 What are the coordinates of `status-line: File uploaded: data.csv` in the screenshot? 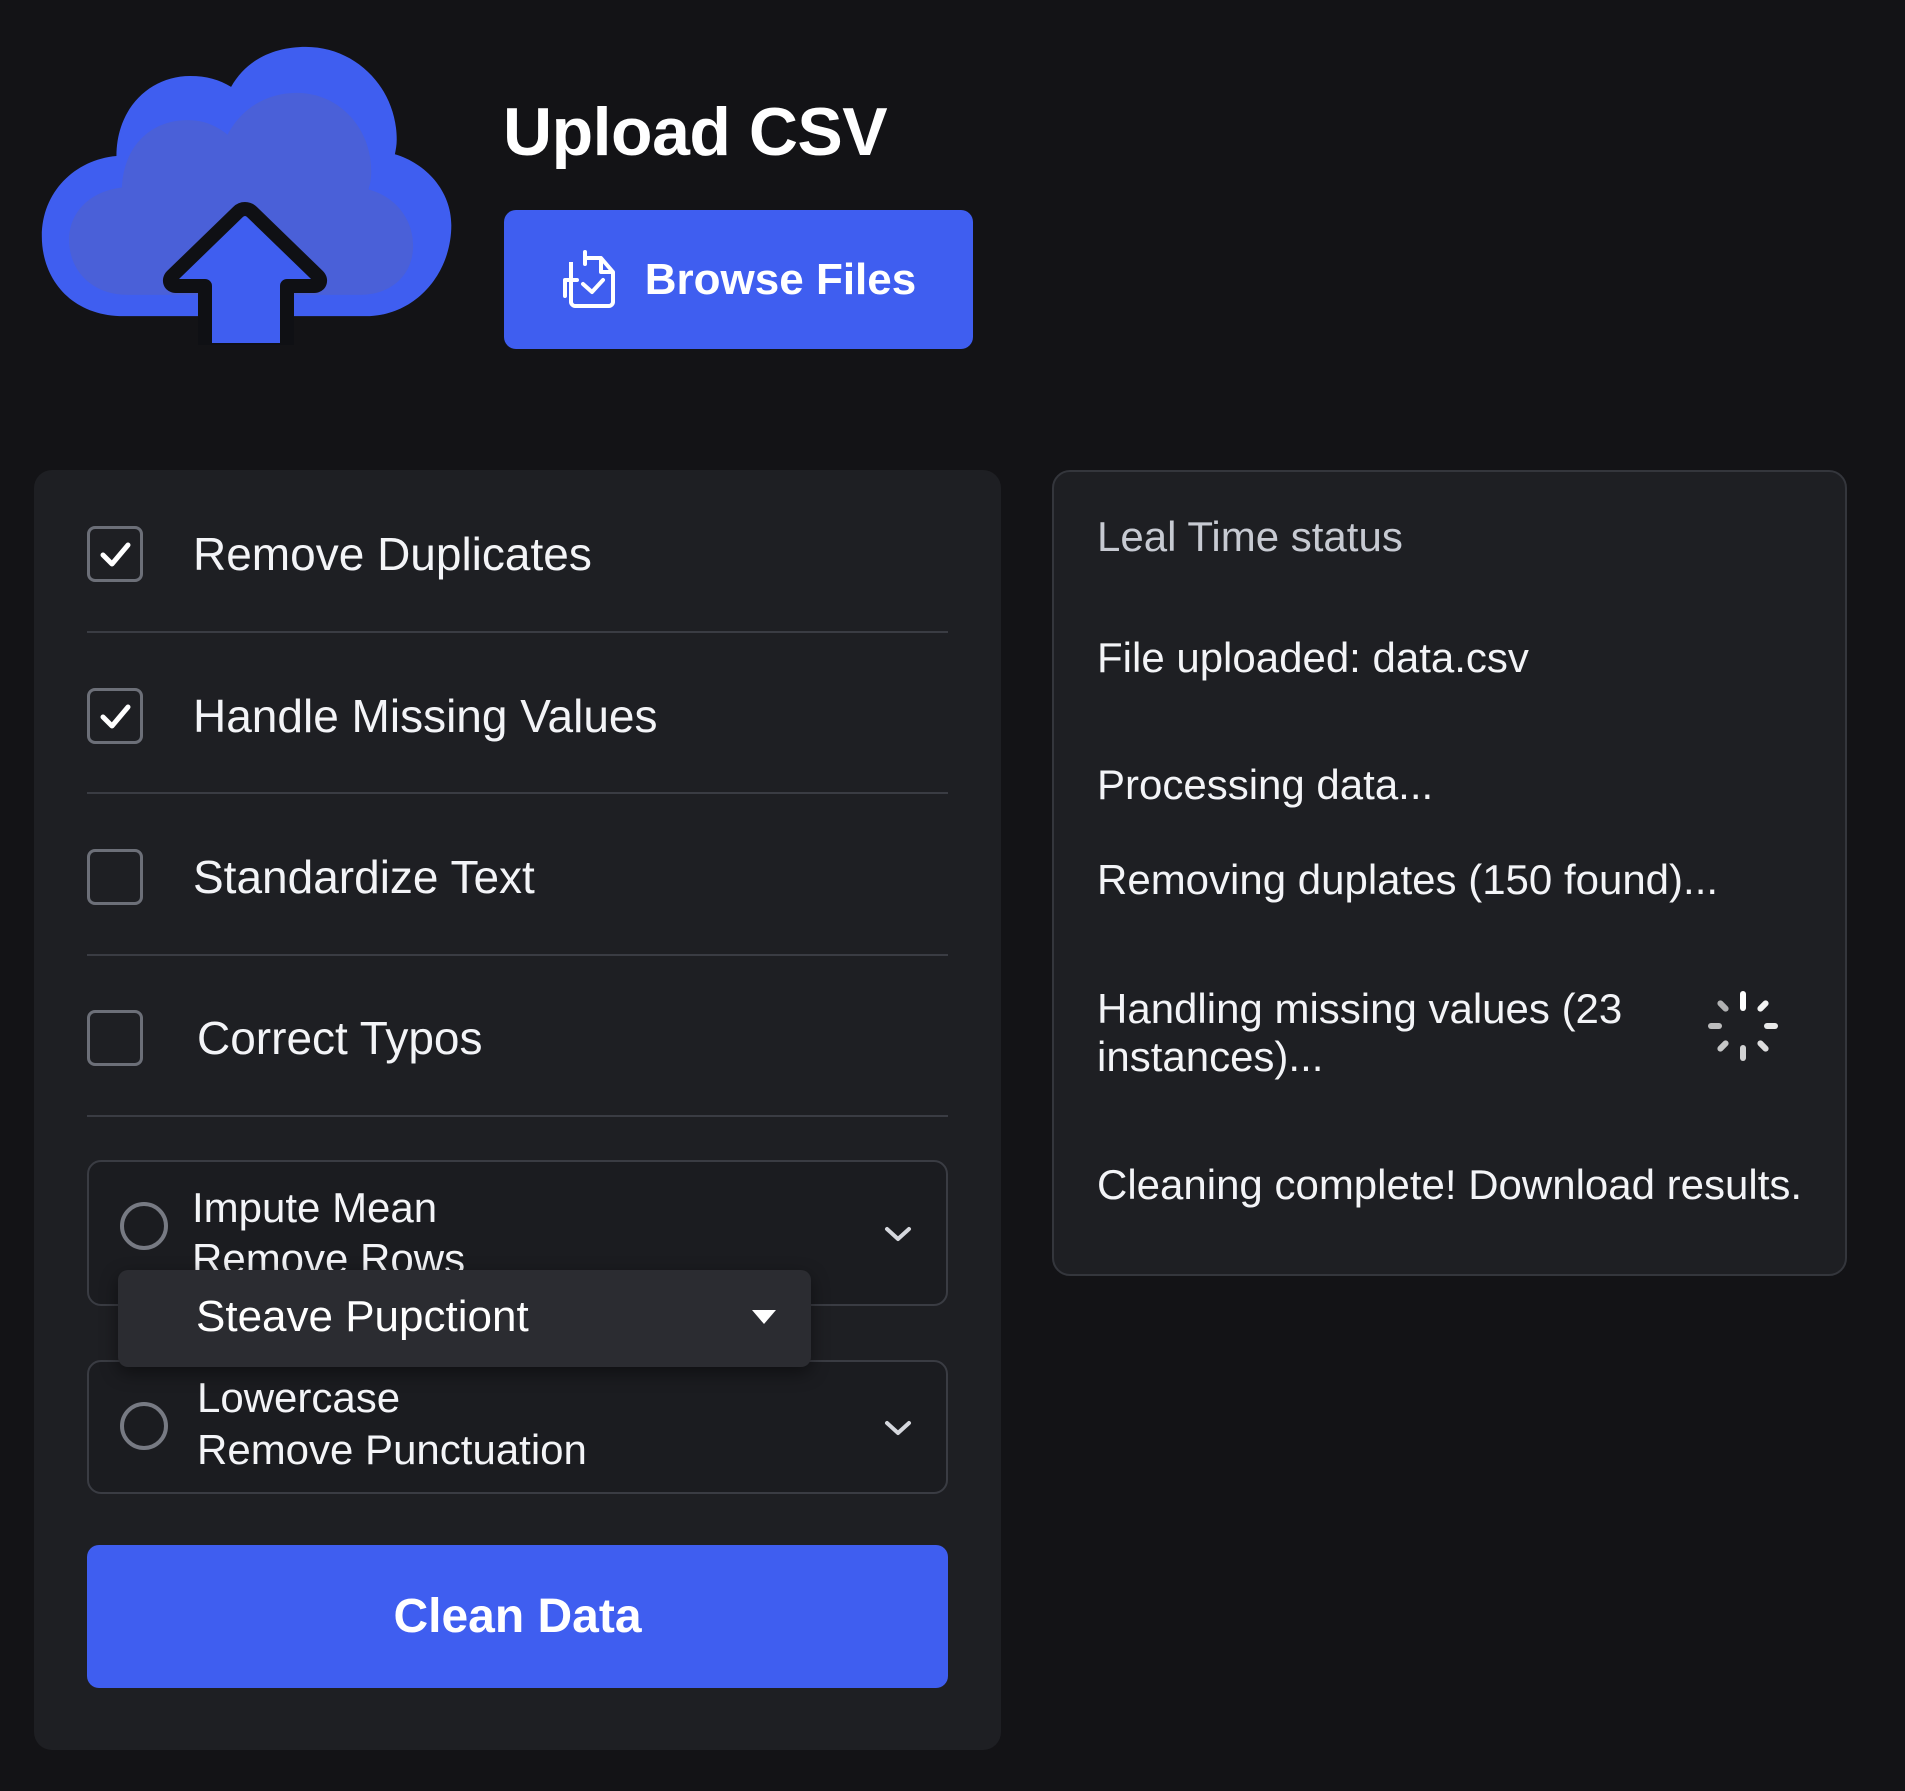 It's located at (1313, 657).